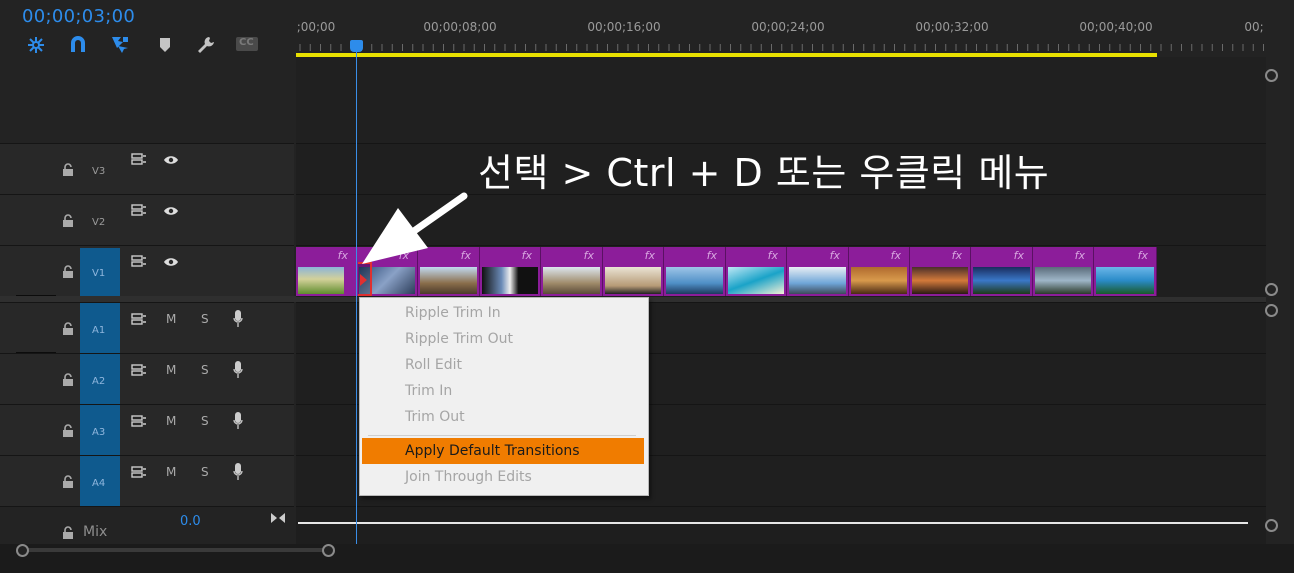  Describe the element at coordinates (773, 523) in the screenshot. I see `mix-volume-line` at that location.